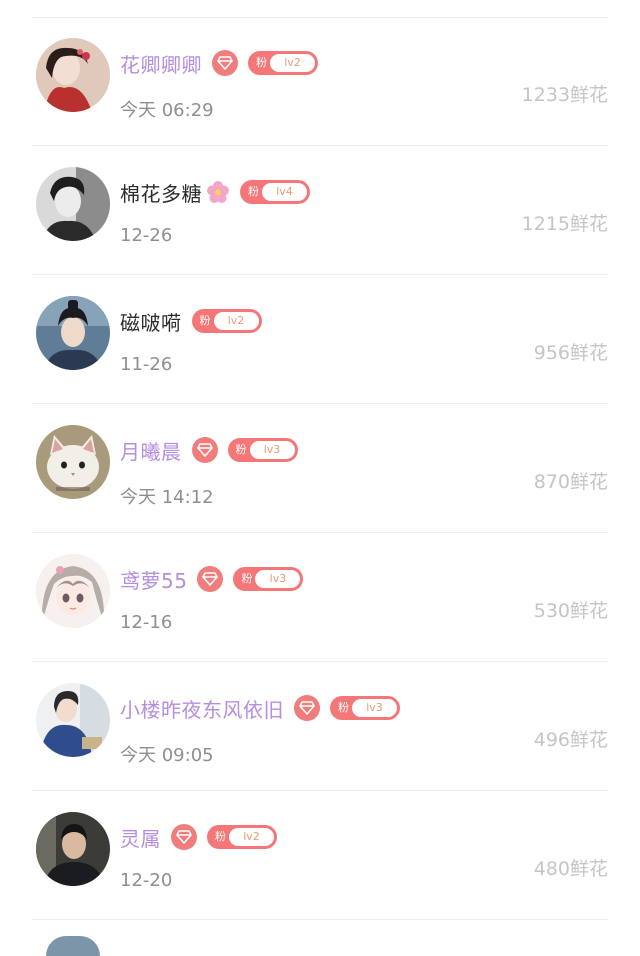 The height and width of the screenshot is (956, 640). Describe the element at coordinates (167, 755) in the screenshot. I see `timestamp: 今天 09:05` at that location.